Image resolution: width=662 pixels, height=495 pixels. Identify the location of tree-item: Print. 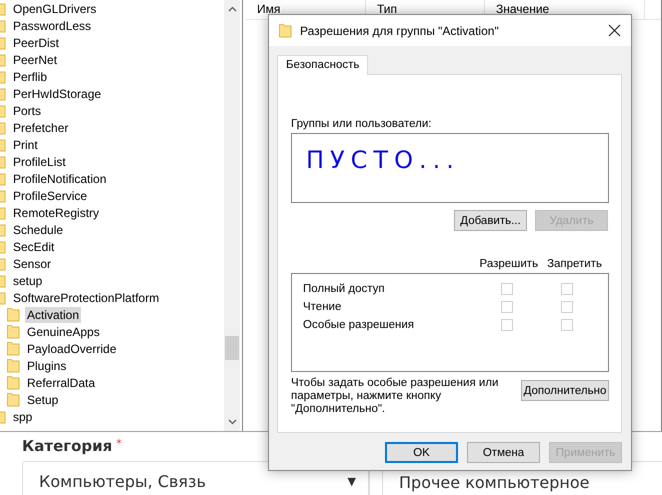
(25, 144).